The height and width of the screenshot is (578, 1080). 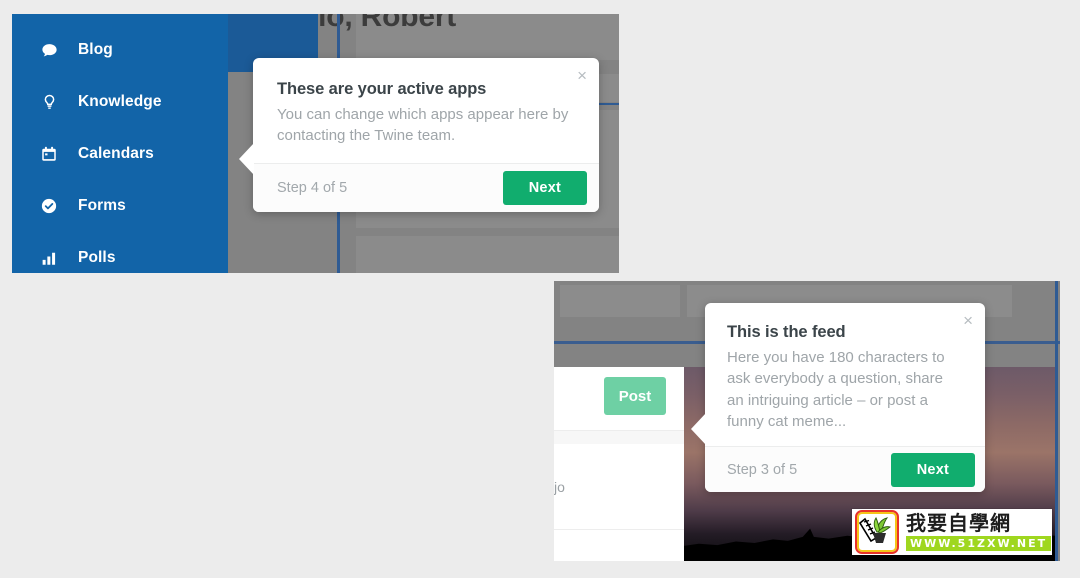 What do you see at coordinates (120, 252) in the screenshot?
I see `sidebar-item-polls: Polls` at bounding box center [120, 252].